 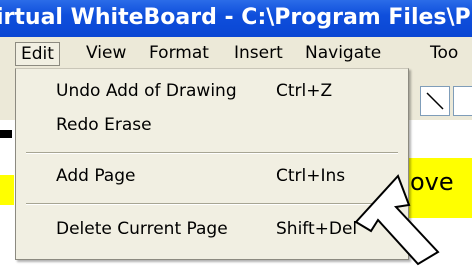 What do you see at coordinates (432, 182) in the screenshot?
I see `canvas-text: ove` at bounding box center [432, 182].